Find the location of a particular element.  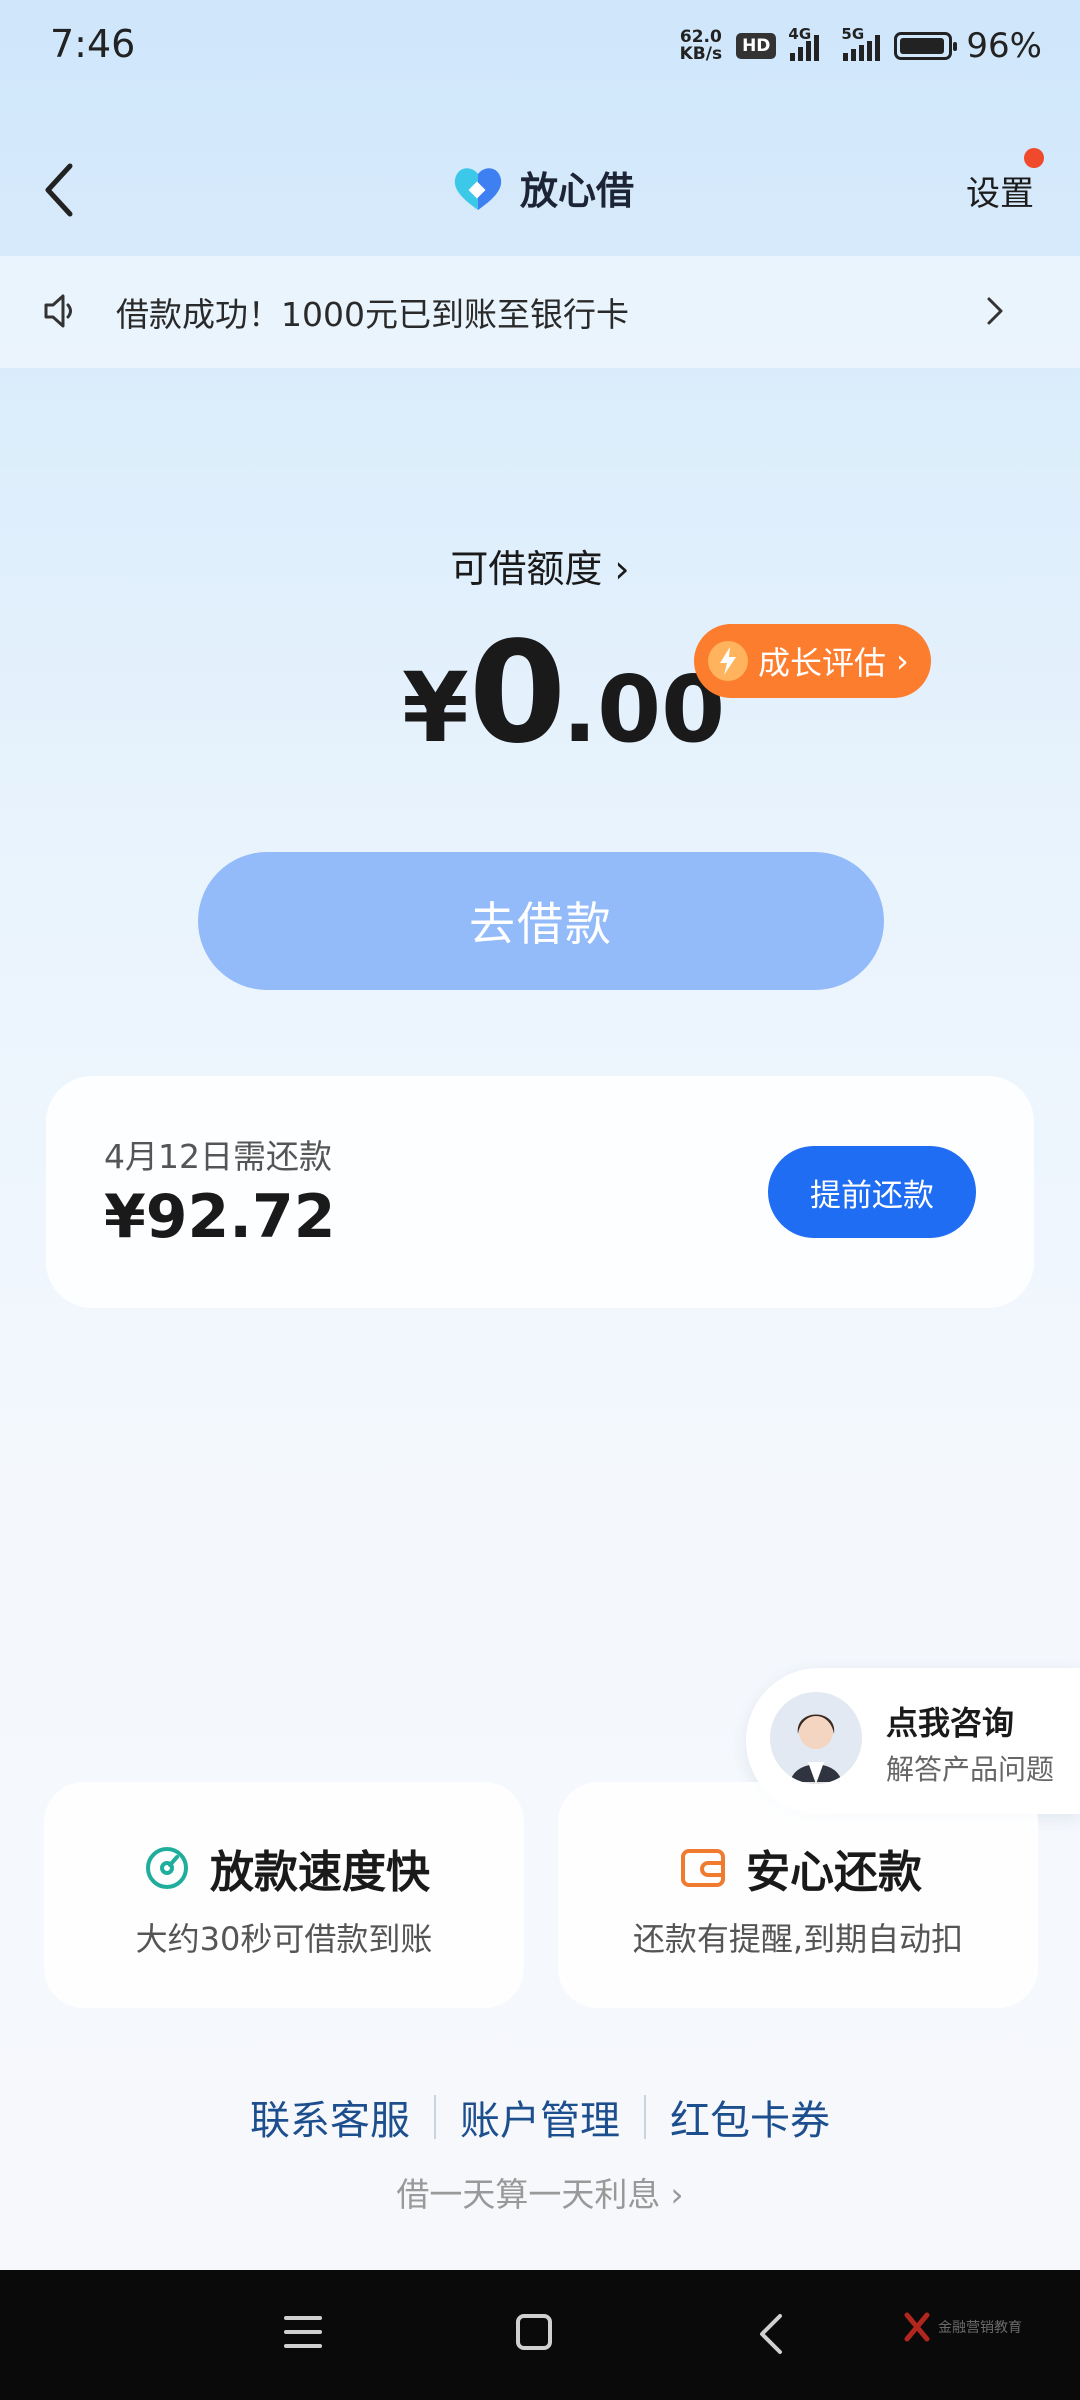

footer-links: 联系客服 账户管理 红包卡券 is located at coordinates (540, 2117).